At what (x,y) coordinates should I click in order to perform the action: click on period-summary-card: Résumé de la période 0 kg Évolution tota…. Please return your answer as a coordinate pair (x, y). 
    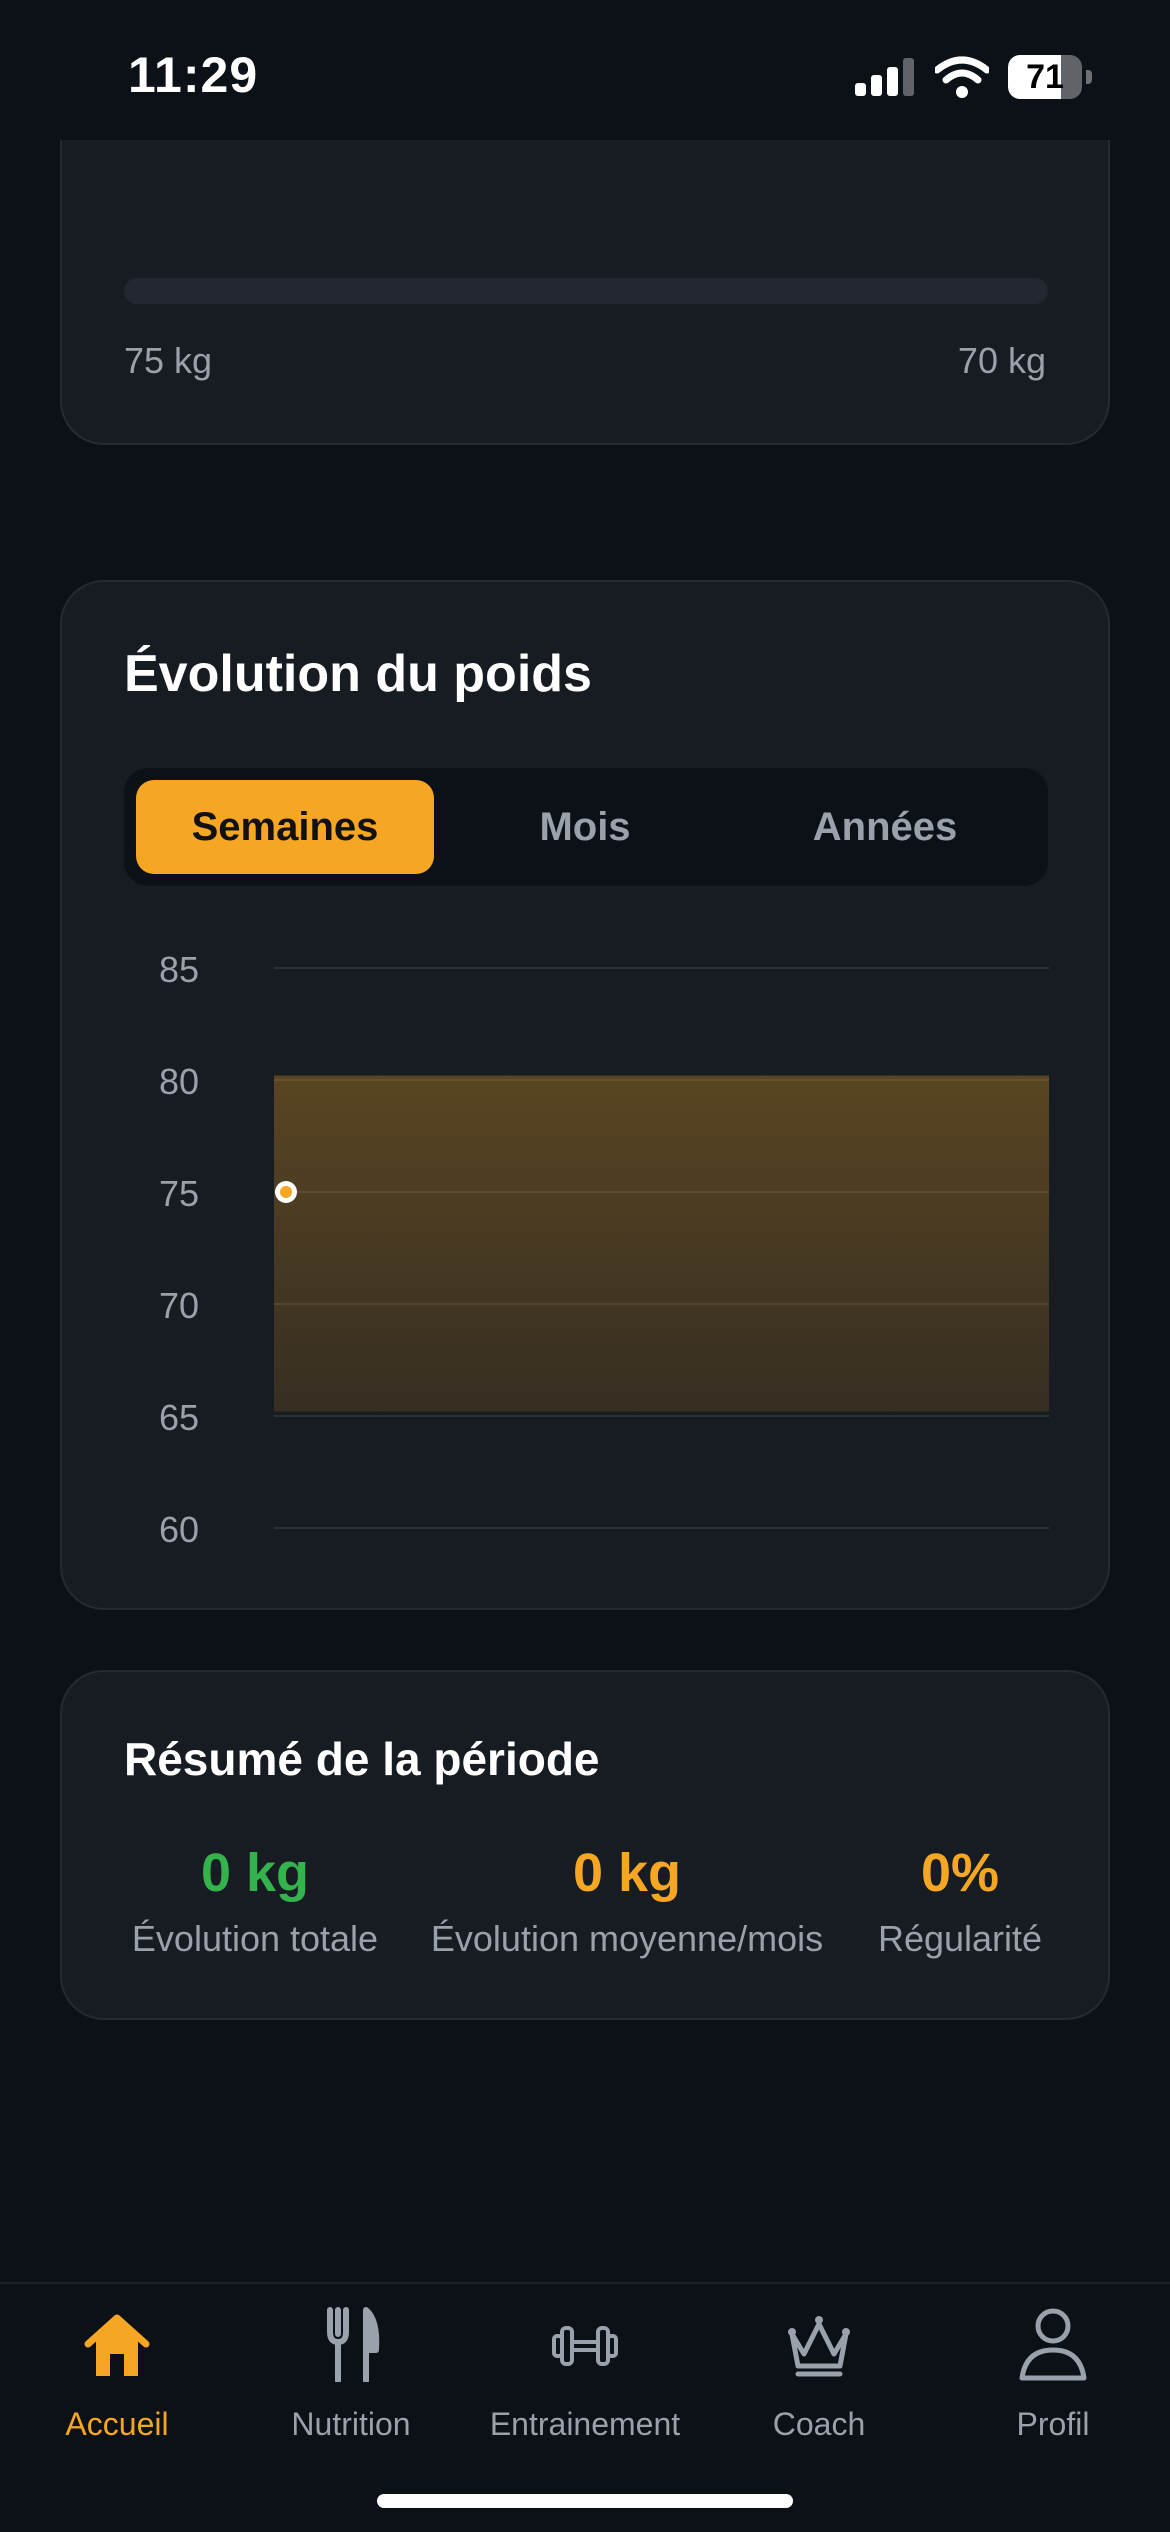
    Looking at the image, I should click on (585, 1845).